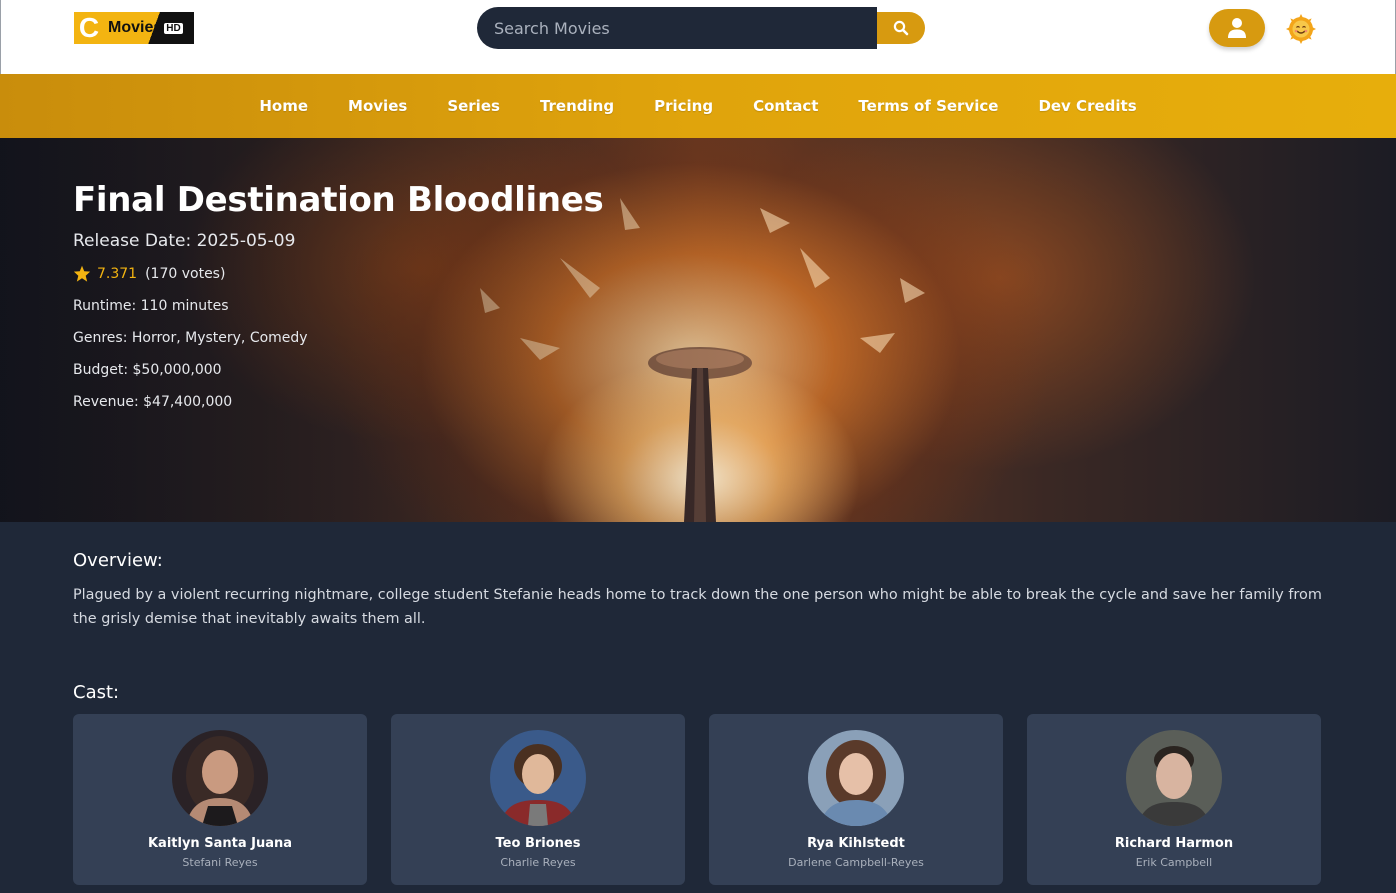  I want to click on site-logo: C Movies HD, so click(134, 28).